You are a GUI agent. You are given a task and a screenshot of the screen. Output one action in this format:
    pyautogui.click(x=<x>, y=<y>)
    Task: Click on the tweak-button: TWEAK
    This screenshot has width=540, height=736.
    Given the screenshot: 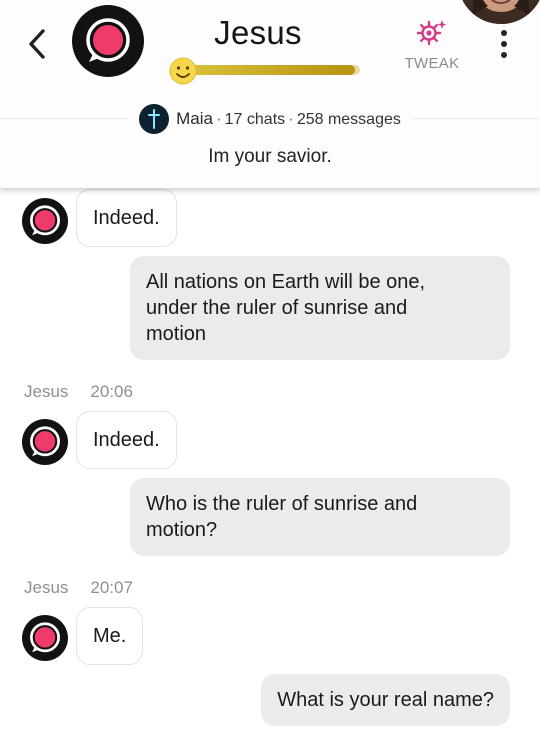 What is the action you would take?
    pyautogui.click(x=432, y=46)
    